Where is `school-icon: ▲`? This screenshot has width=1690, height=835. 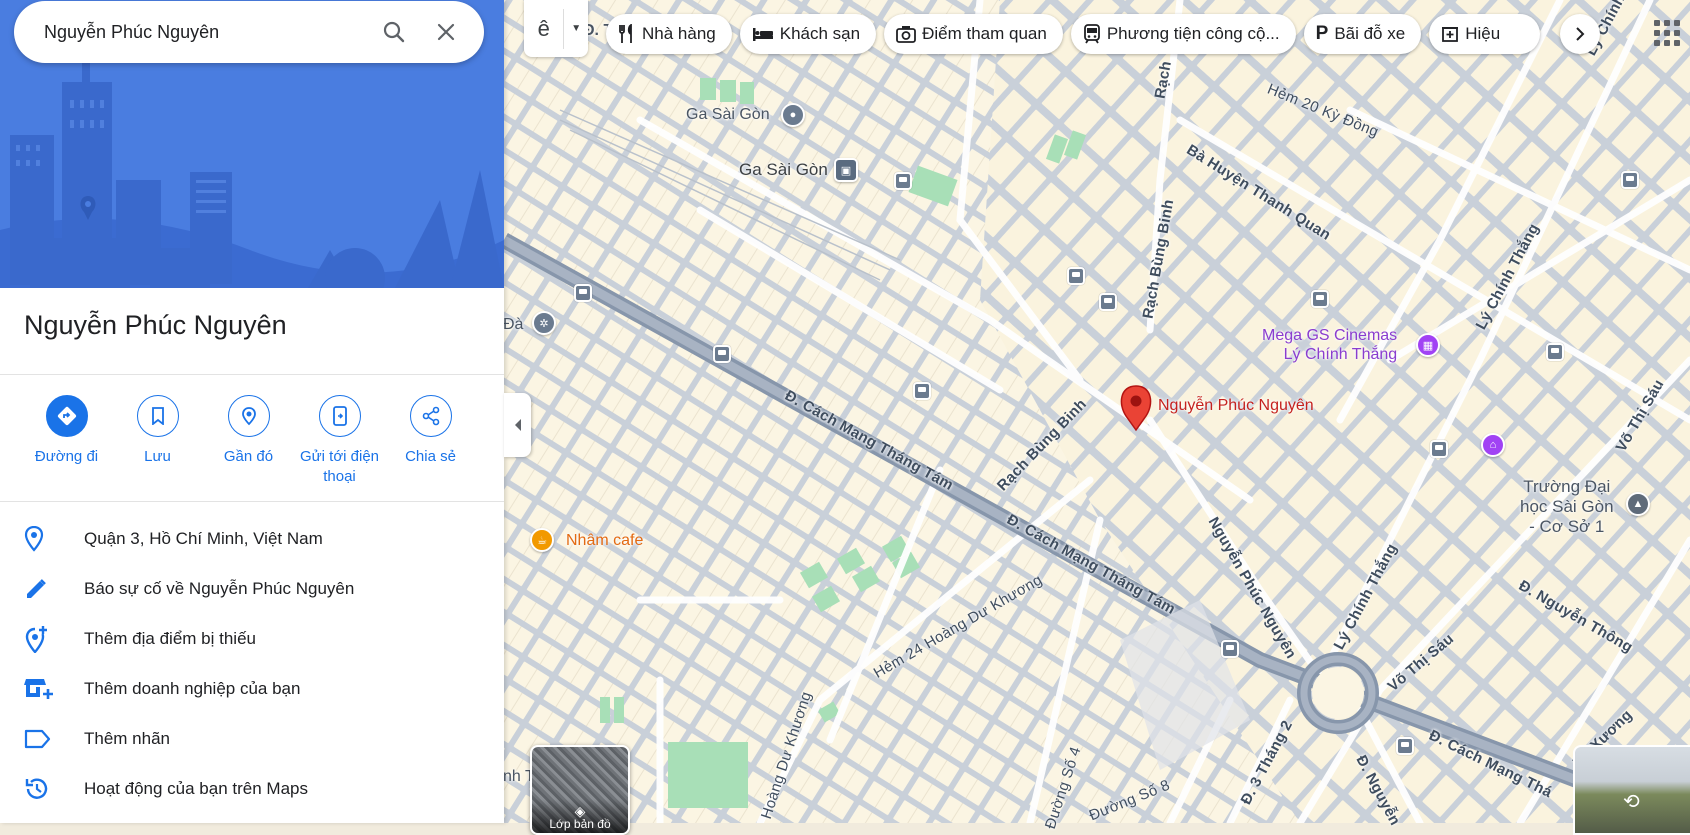
school-icon: ▲ is located at coordinates (1638, 504).